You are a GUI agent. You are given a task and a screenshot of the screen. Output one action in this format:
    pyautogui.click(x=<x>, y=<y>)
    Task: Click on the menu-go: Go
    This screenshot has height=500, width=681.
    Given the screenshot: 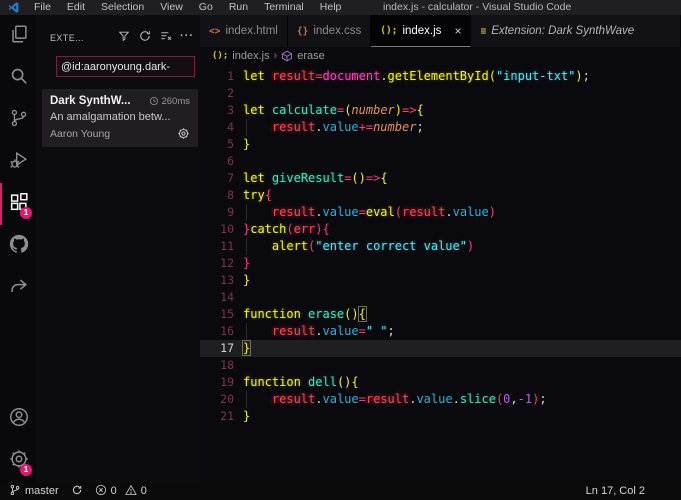 What is the action you would take?
    pyautogui.click(x=206, y=7)
    